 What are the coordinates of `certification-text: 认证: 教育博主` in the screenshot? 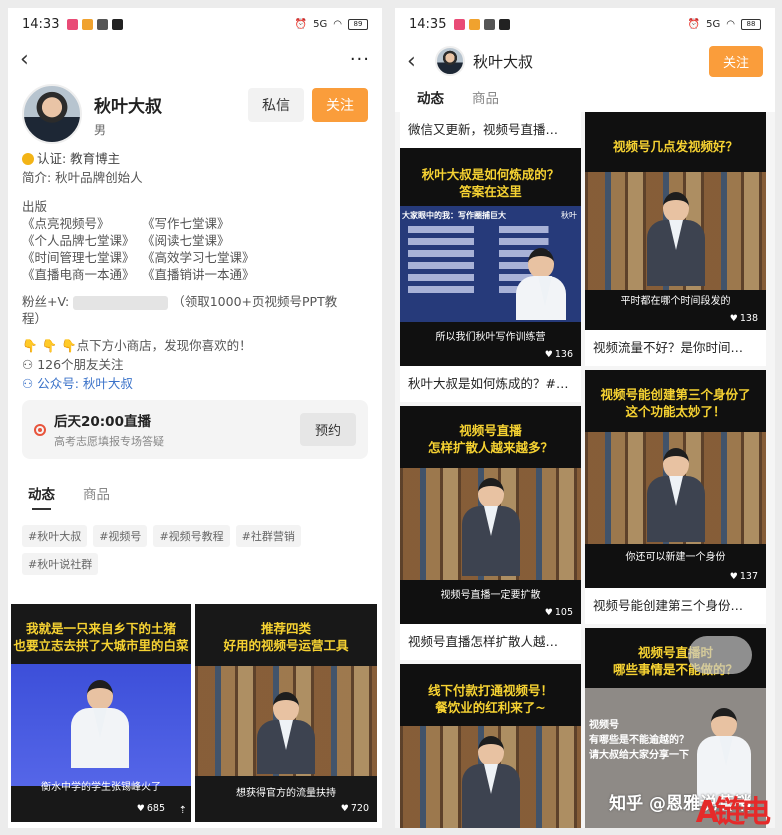 It's located at (79, 158).